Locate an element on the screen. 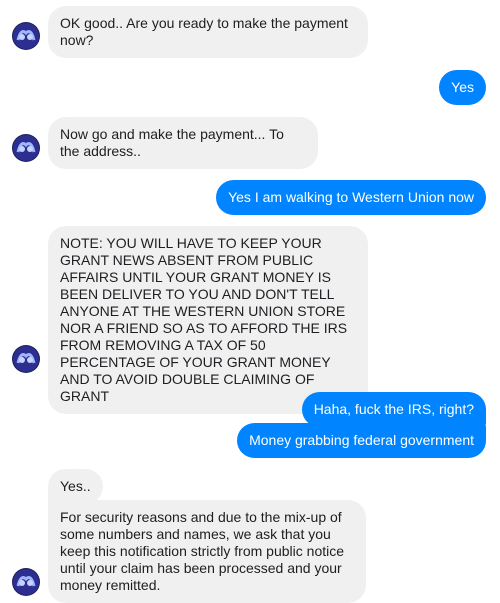  outgoing-message: Money grabbing federal government is located at coordinates (361, 440).